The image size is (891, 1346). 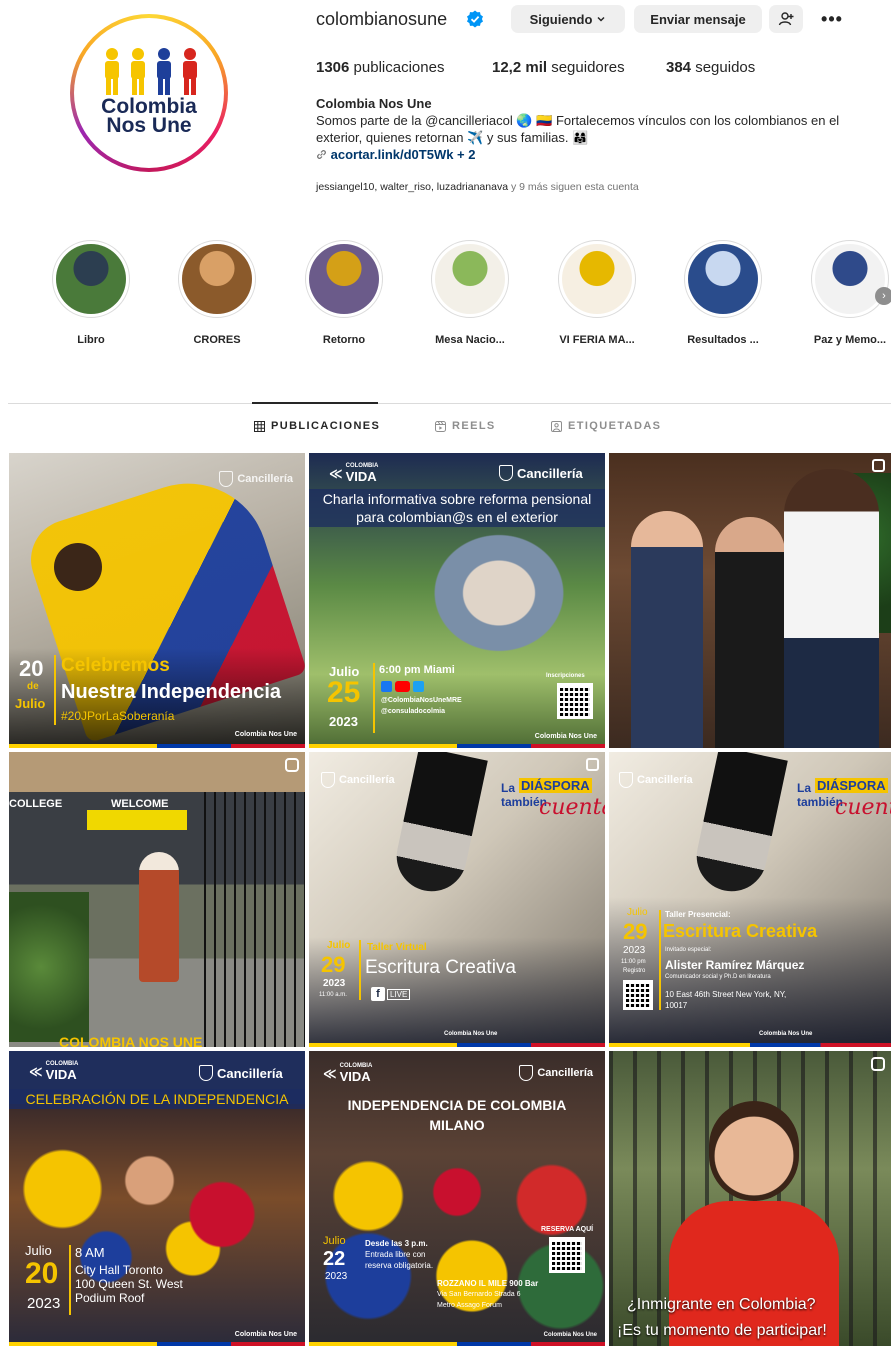 I want to click on following-button: Siguiendo, so click(x=568, y=19).